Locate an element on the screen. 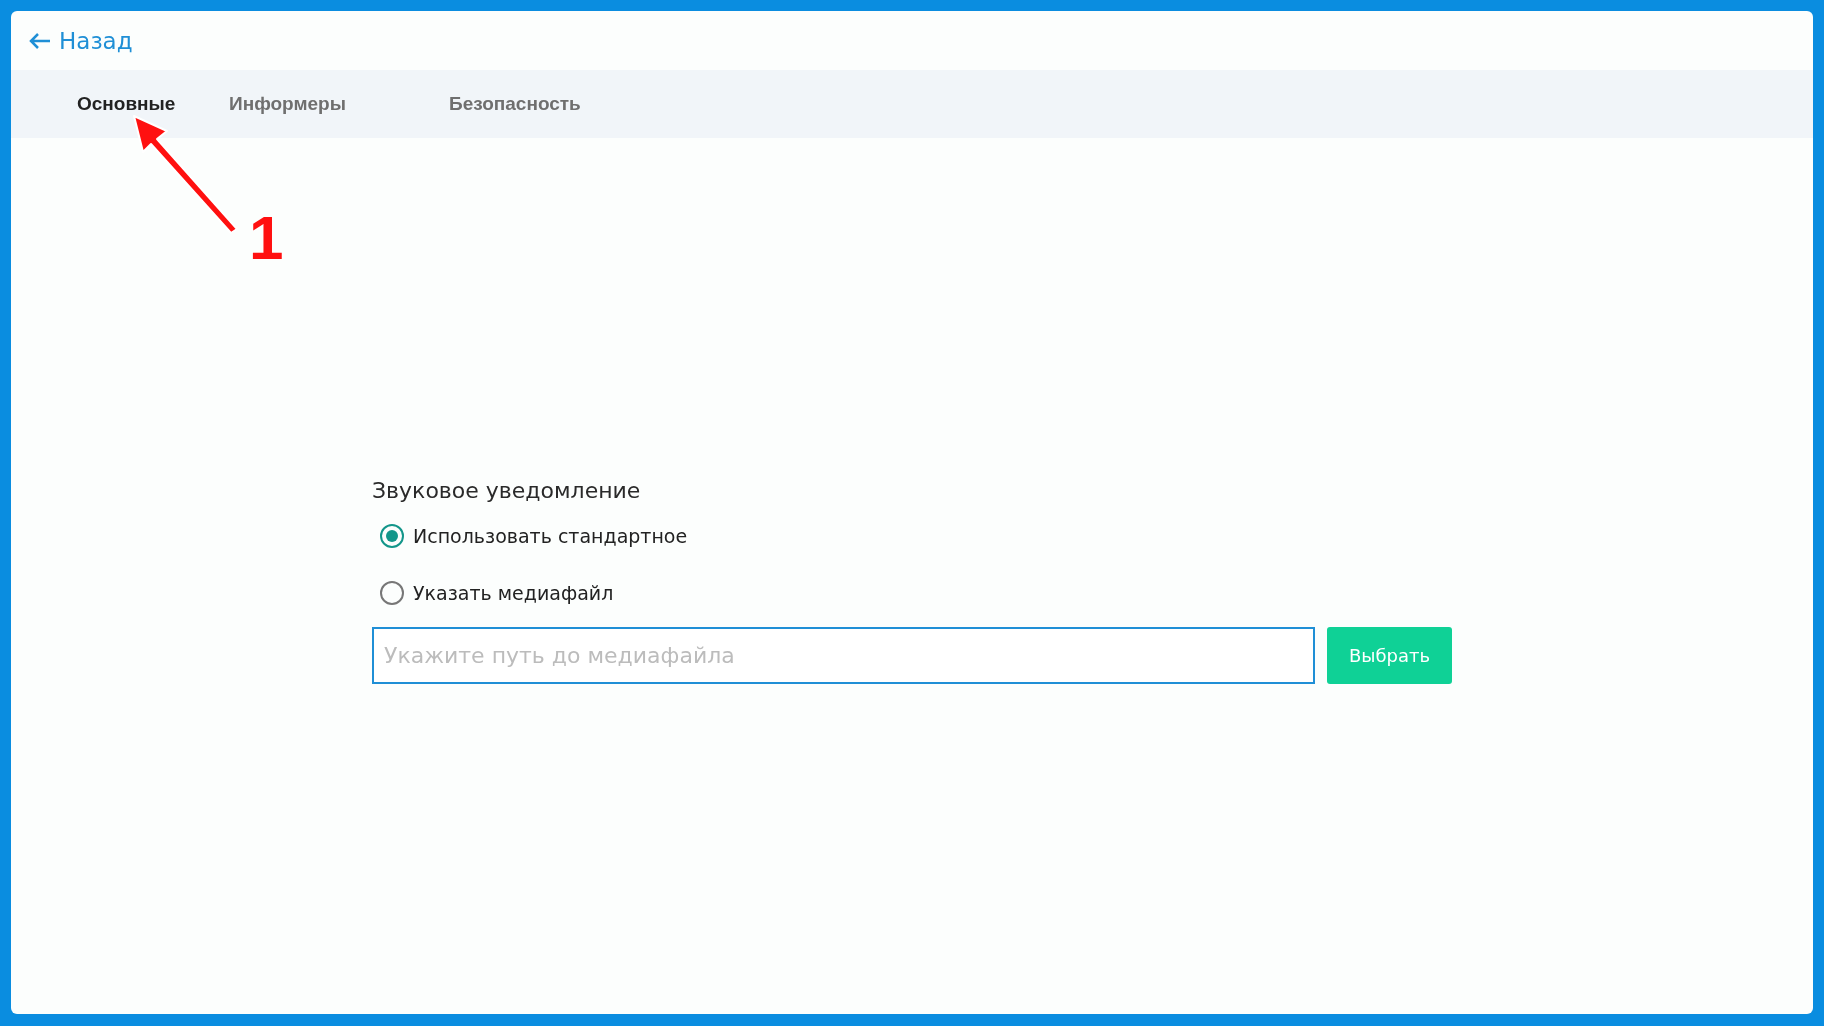 The image size is (1824, 1026). section-title: Звуковое уведомление is located at coordinates (507, 490).